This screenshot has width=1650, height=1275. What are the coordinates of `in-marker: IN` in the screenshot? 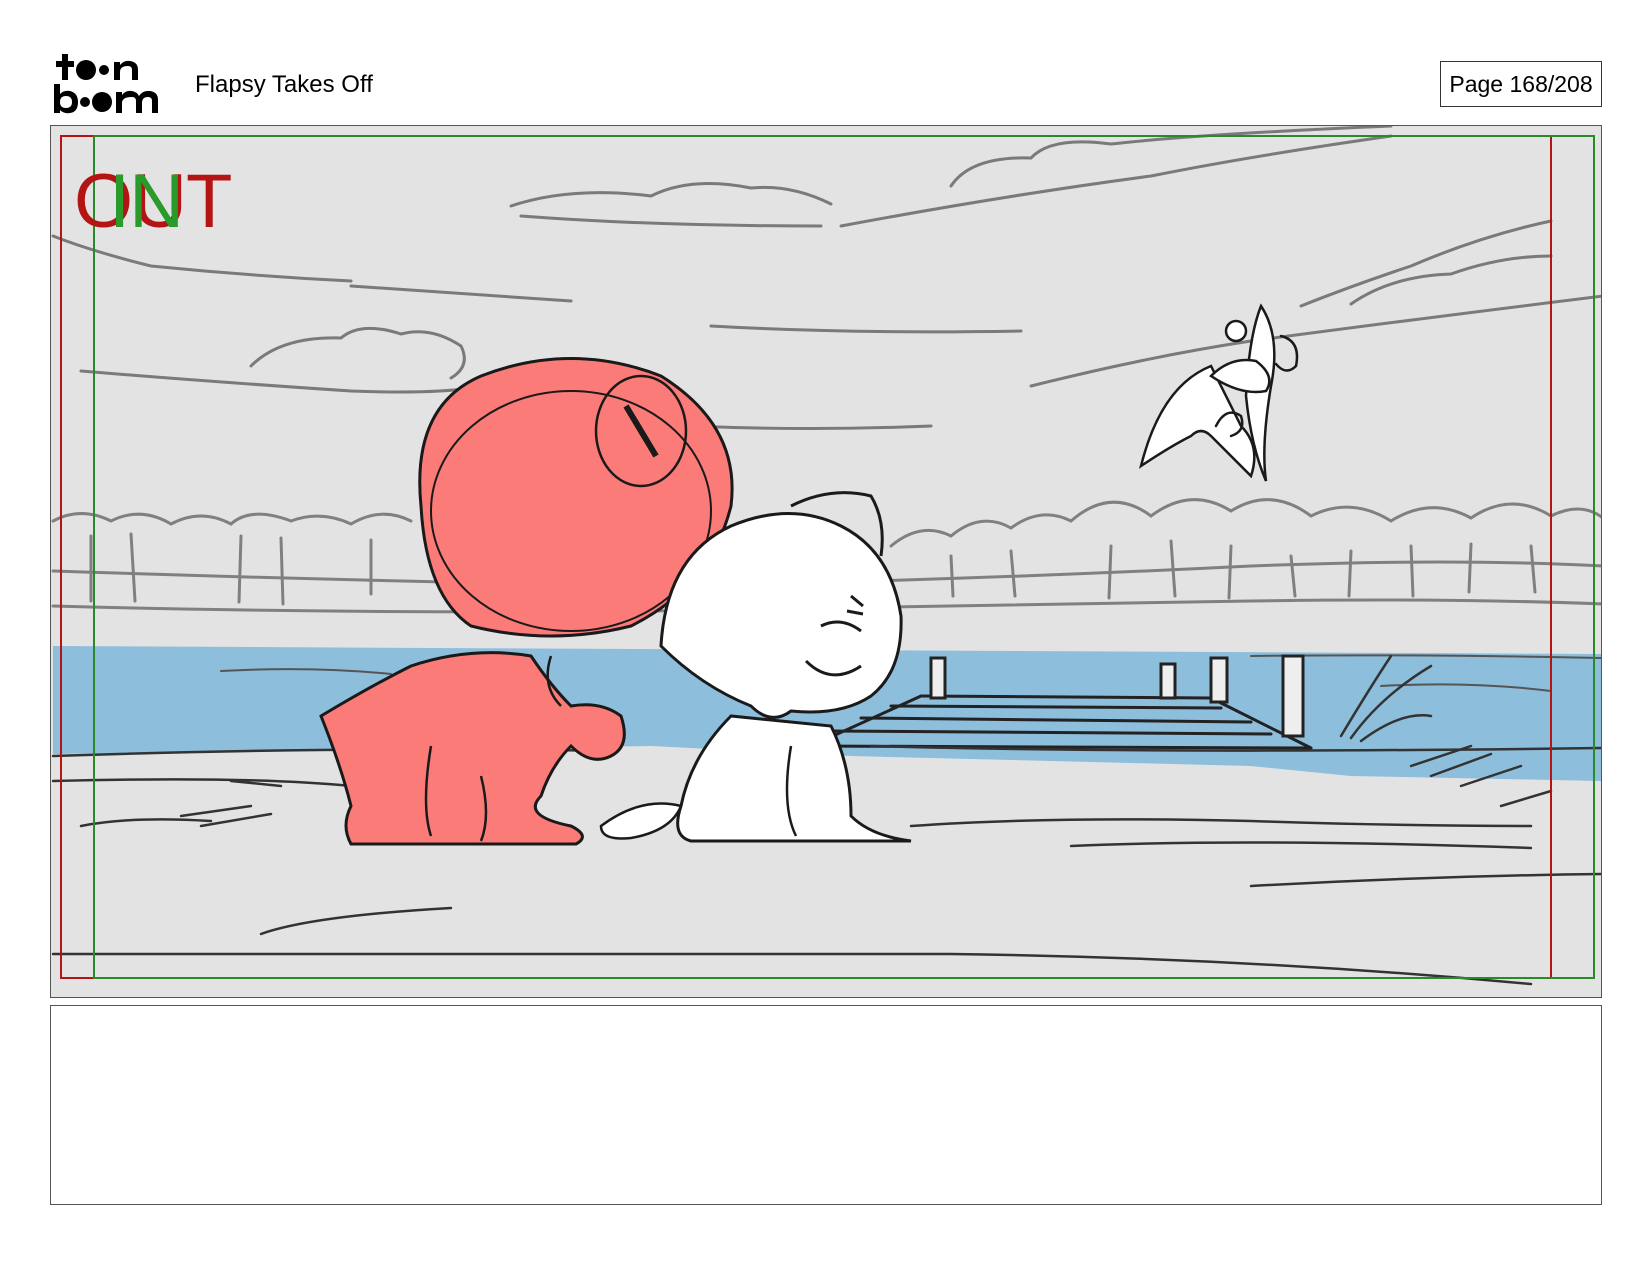 It's located at (146, 201).